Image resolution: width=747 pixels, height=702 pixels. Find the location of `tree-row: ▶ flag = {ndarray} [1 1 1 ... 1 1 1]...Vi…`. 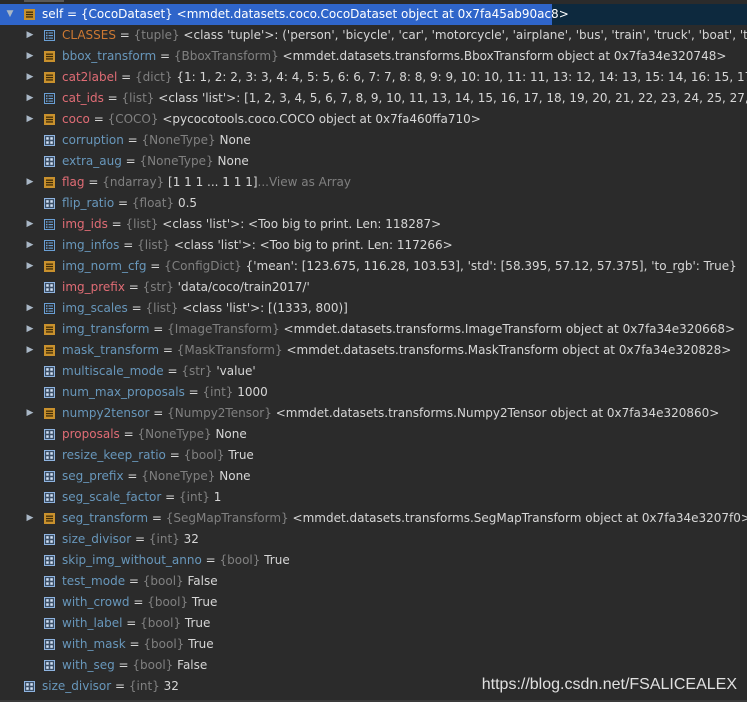

tree-row: ▶ flag = {ndarray} [1 1 1 ... 1 1 1]...Vi… is located at coordinates (373, 182).